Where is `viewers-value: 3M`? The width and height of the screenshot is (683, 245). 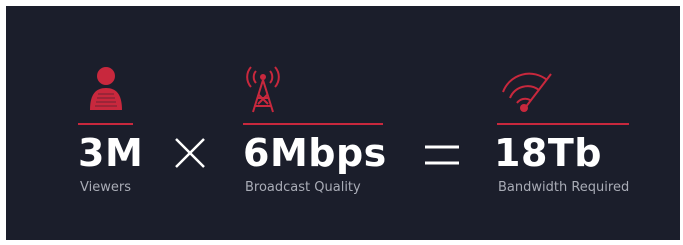
viewers-value: 3M is located at coordinates (111, 153).